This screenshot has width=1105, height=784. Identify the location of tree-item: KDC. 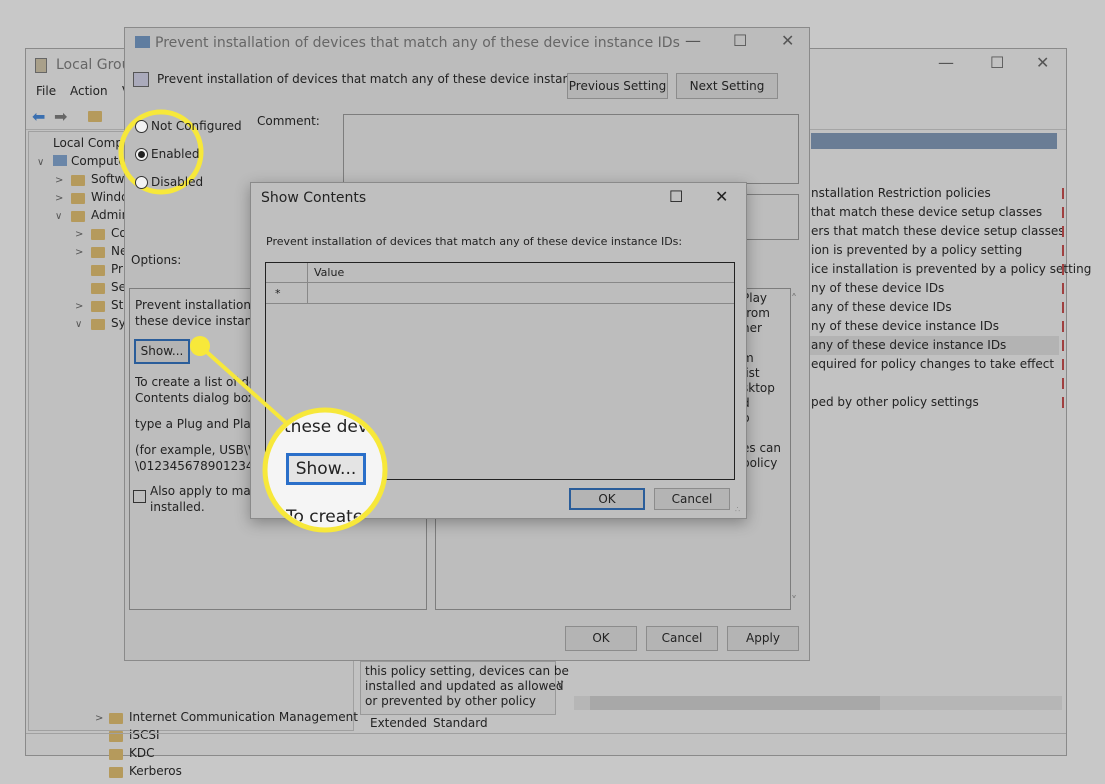
(142, 753).